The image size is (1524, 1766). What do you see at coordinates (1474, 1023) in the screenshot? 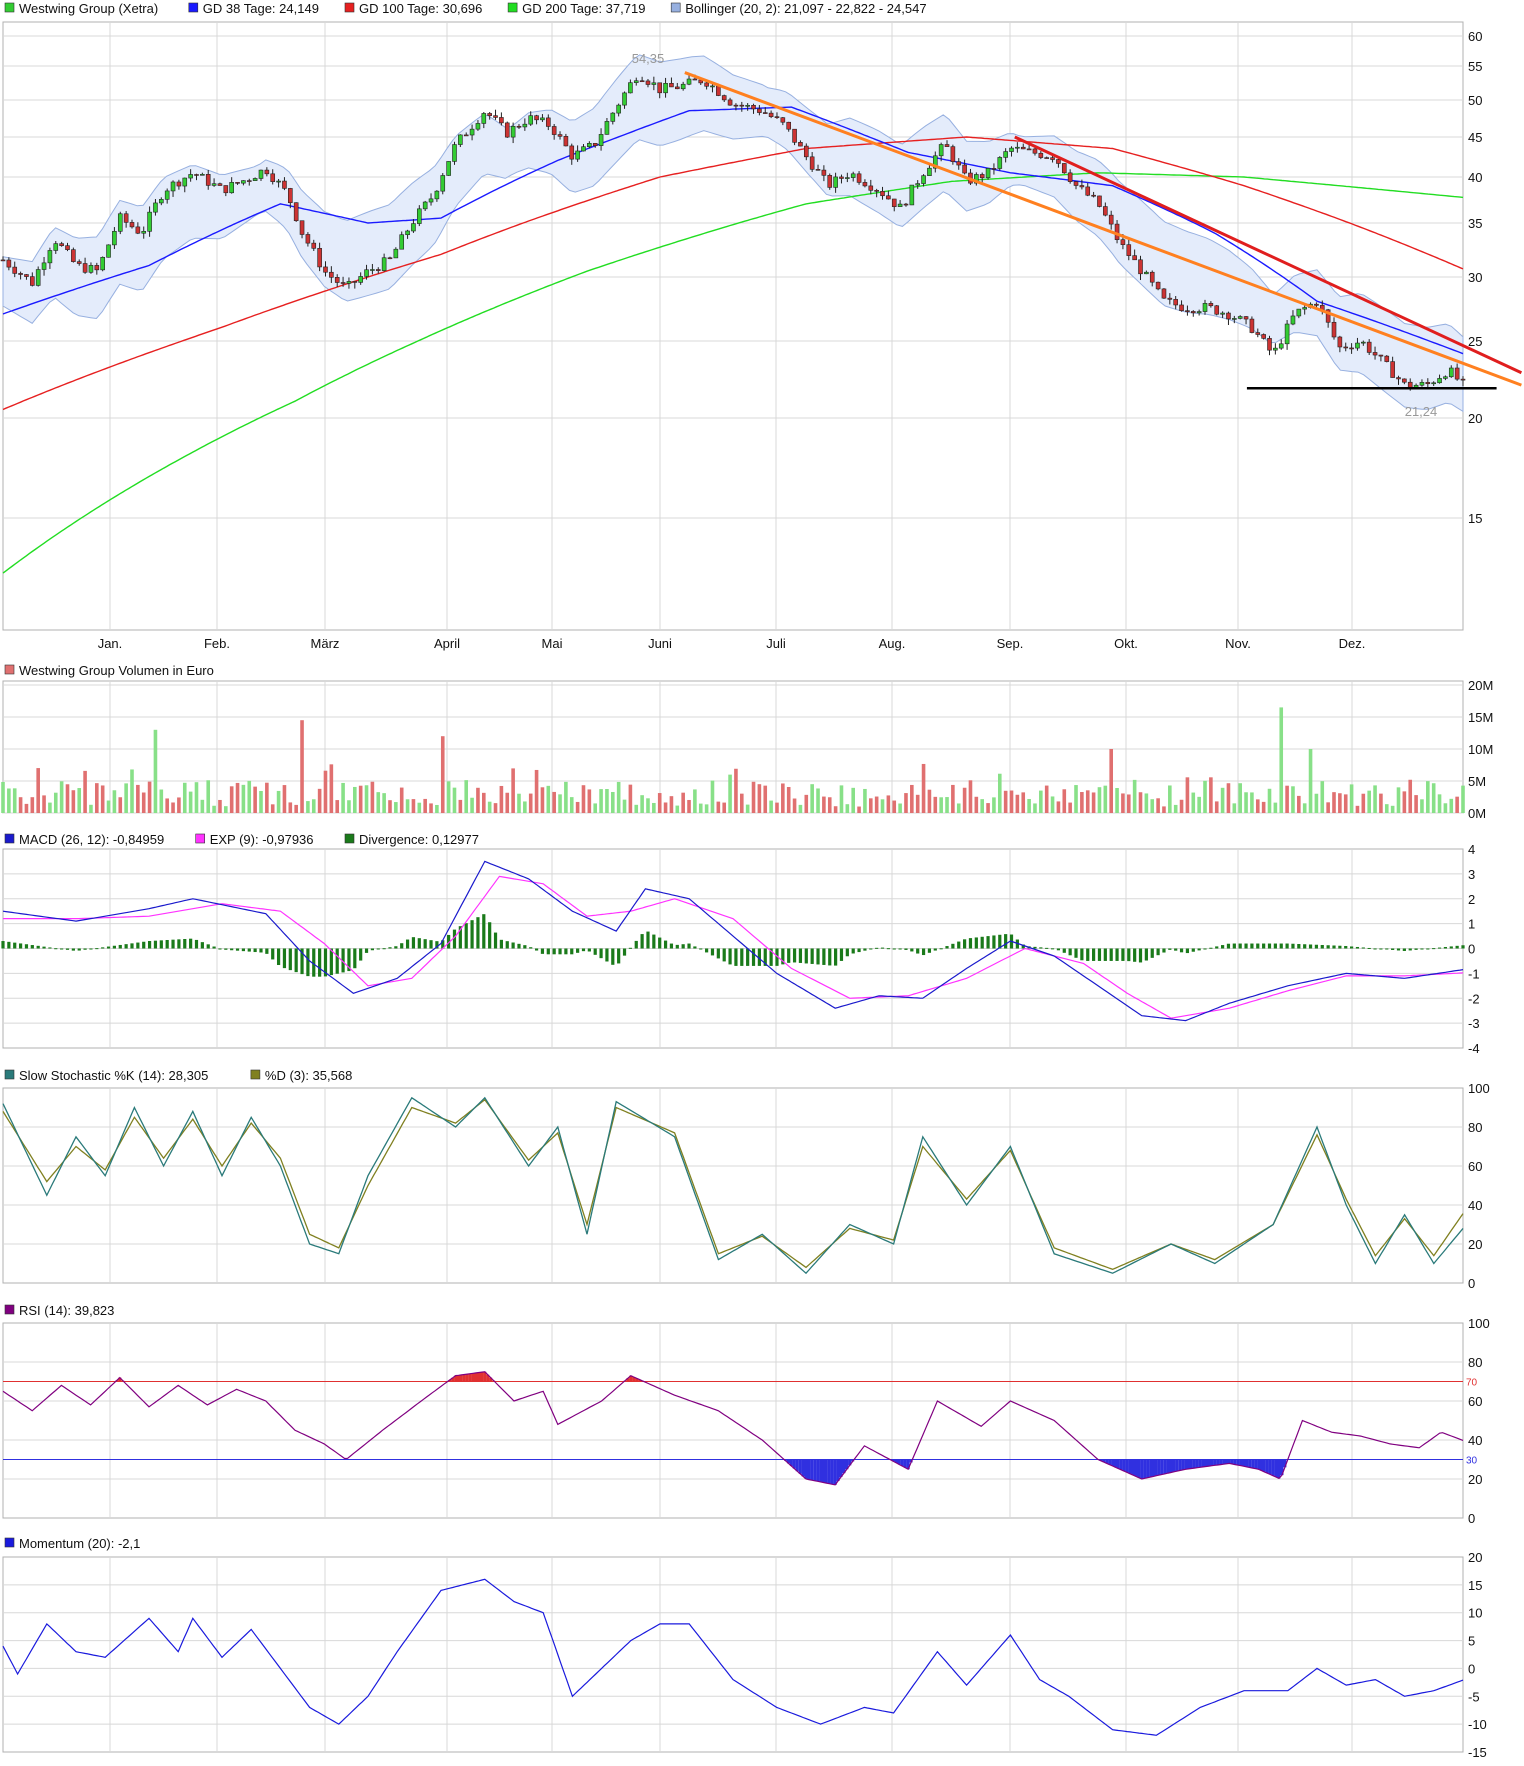
I see `y-tick-label: -3` at bounding box center [1474, 1023].